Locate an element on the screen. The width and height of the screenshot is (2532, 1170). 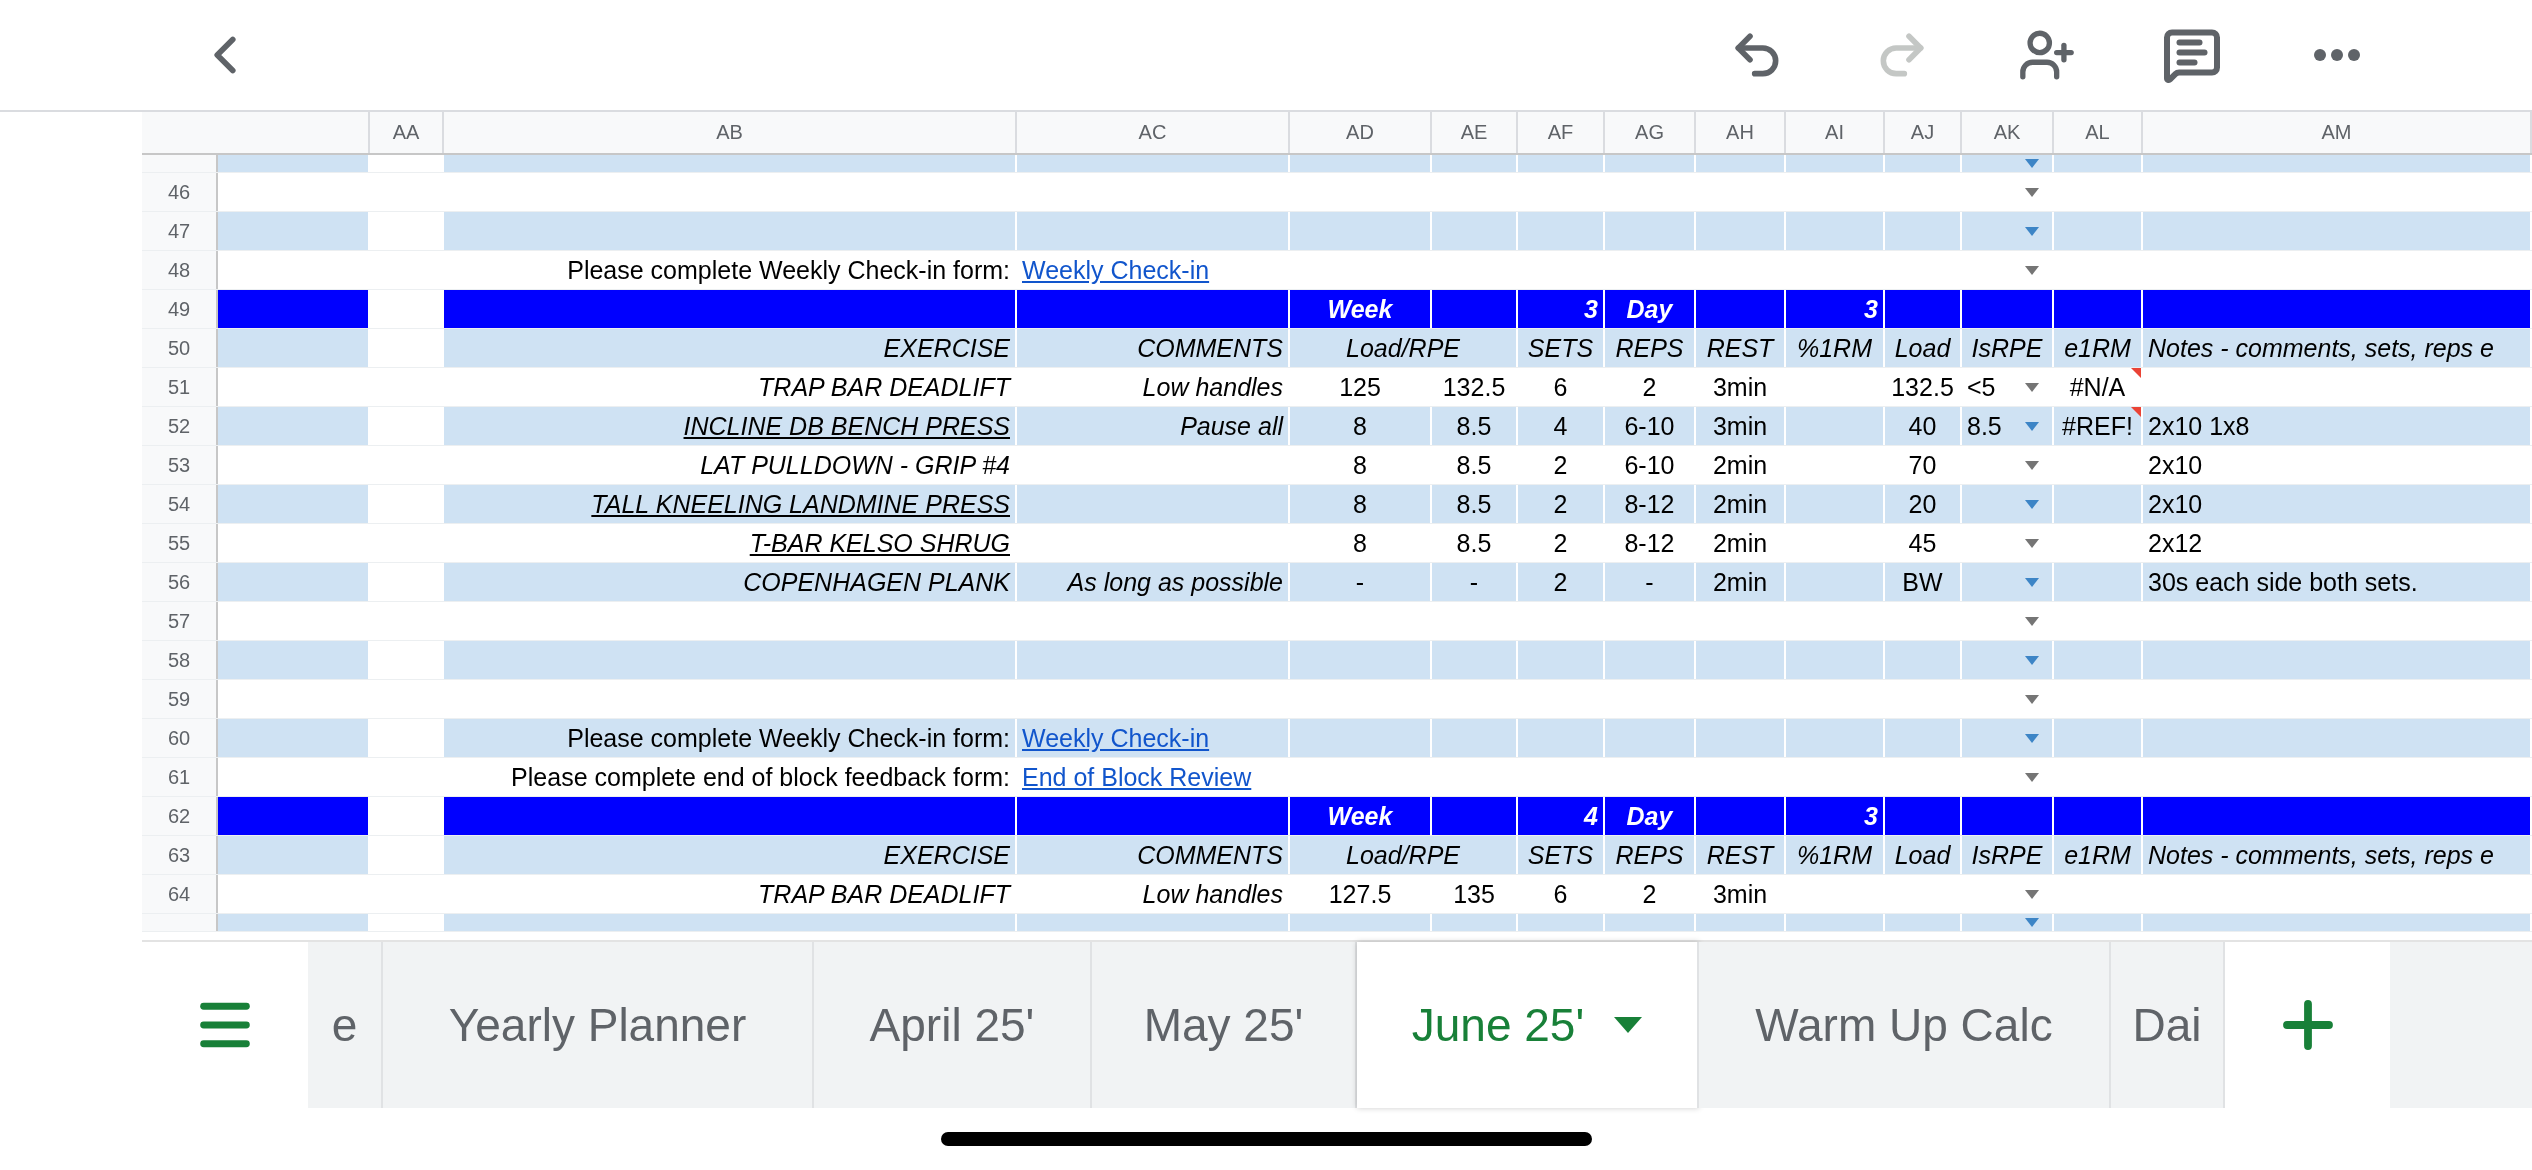
column-header: AC is located at coordinates (1153, 132).